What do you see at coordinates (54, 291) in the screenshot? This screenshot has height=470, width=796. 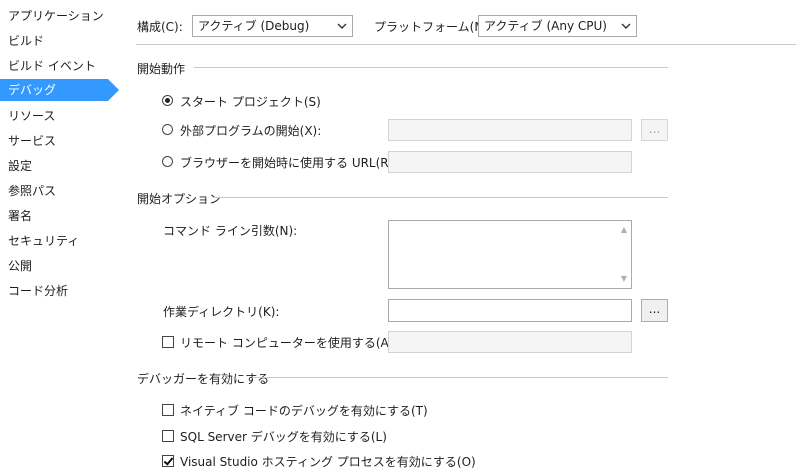 I see `sidebar-item-code-analysis: コード分析` at bounding box center [54, 291].